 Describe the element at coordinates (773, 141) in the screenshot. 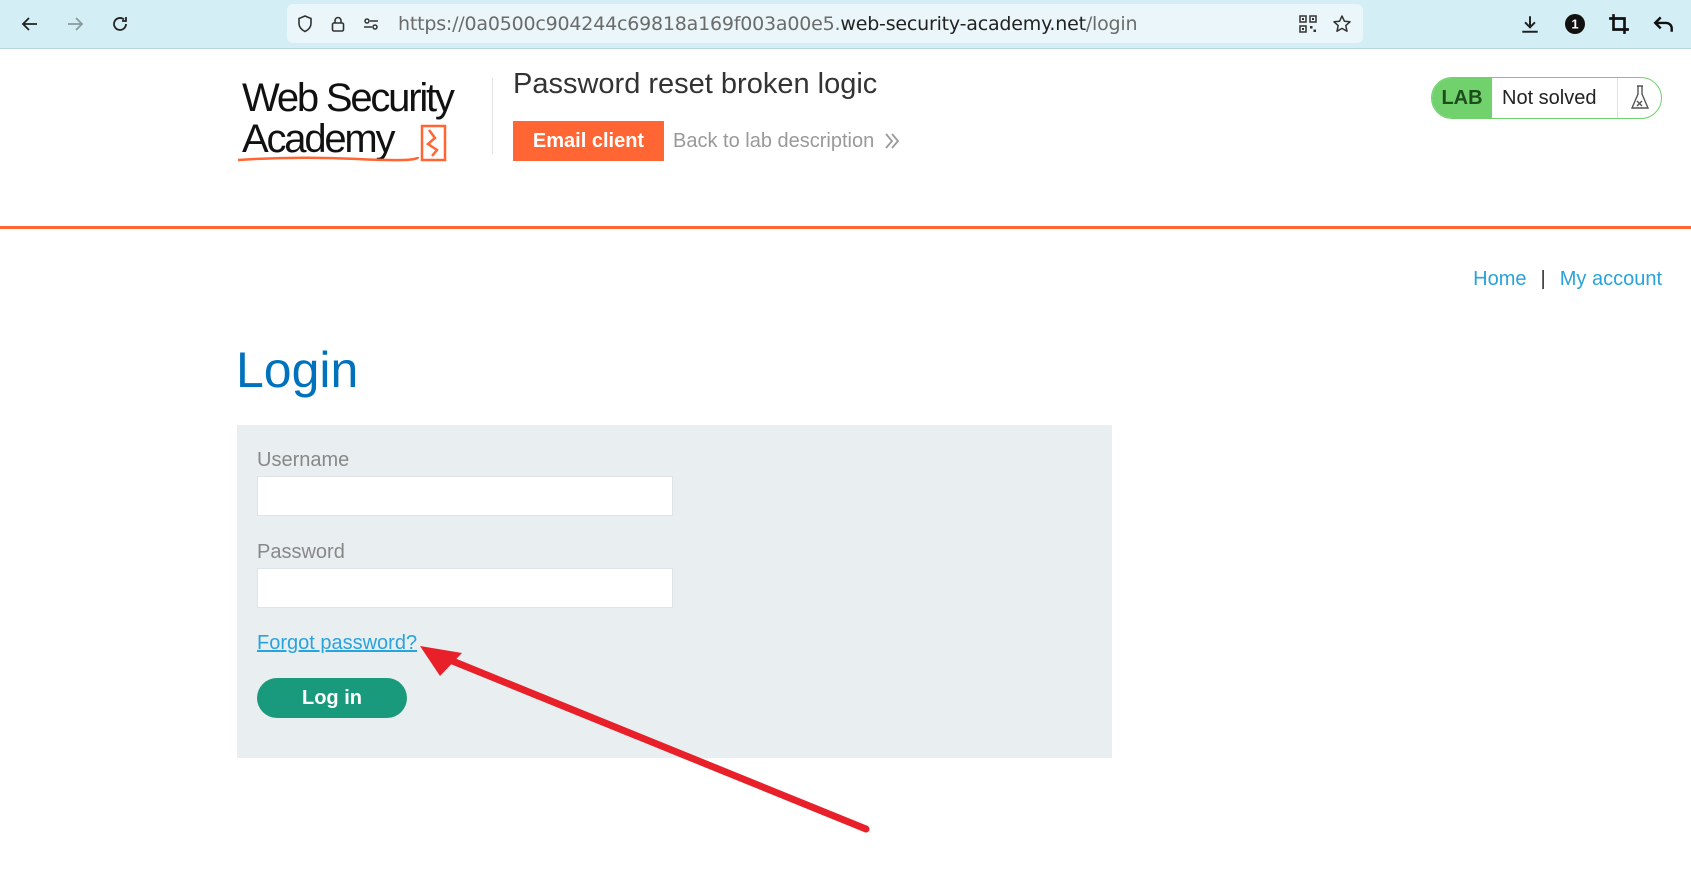

I see `back-to-lab-description-link: Back to lab description` at that location.